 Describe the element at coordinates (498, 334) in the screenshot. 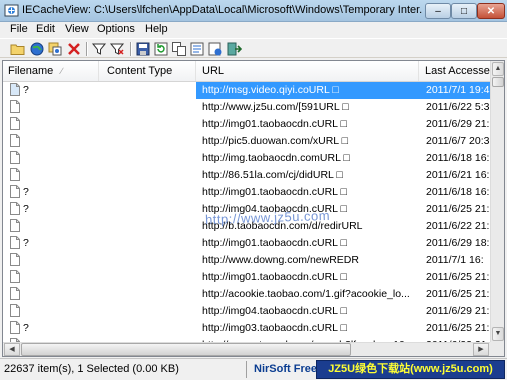

I see `scroll-down-icon: ▼` at that location.